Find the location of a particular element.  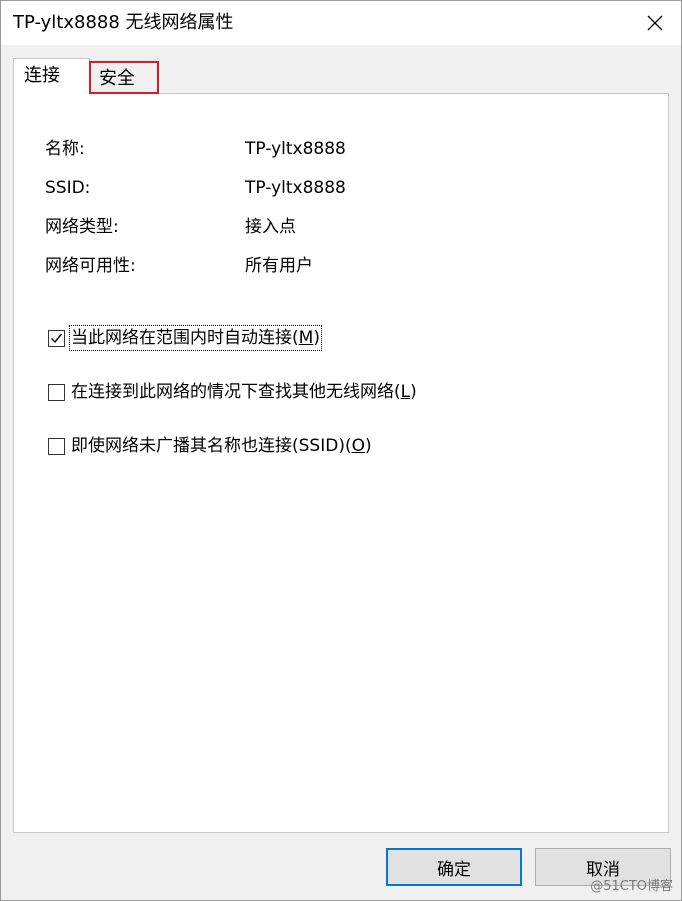

search-other-networks-checkbox is located at coordinates (56, 392).